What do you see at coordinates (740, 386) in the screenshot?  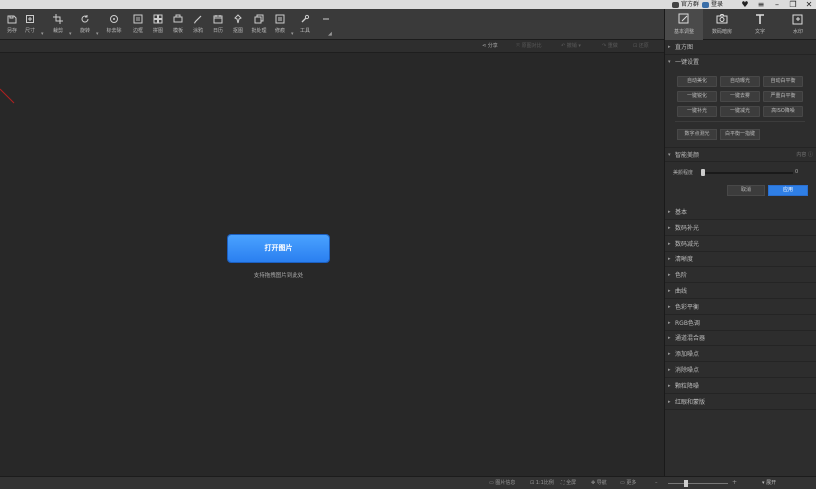 I see `section-grain-denoise: ▸ 颗粒降噪` at bounding box center [740, 386].